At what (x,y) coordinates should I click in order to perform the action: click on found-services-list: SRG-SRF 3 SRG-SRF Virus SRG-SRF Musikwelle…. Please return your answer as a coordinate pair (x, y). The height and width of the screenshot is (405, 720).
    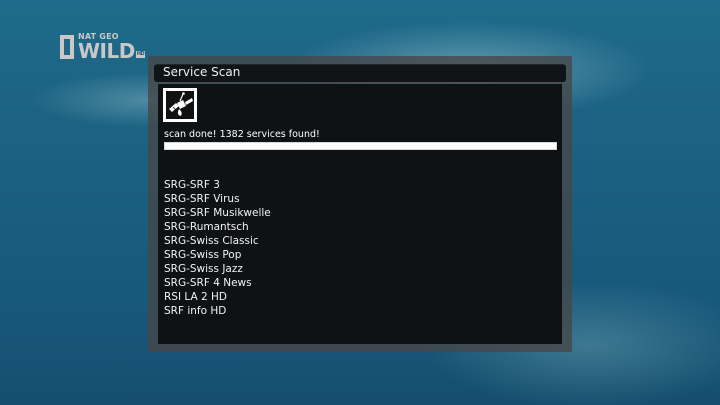
    Looking at the image, I should click on (217, 248).